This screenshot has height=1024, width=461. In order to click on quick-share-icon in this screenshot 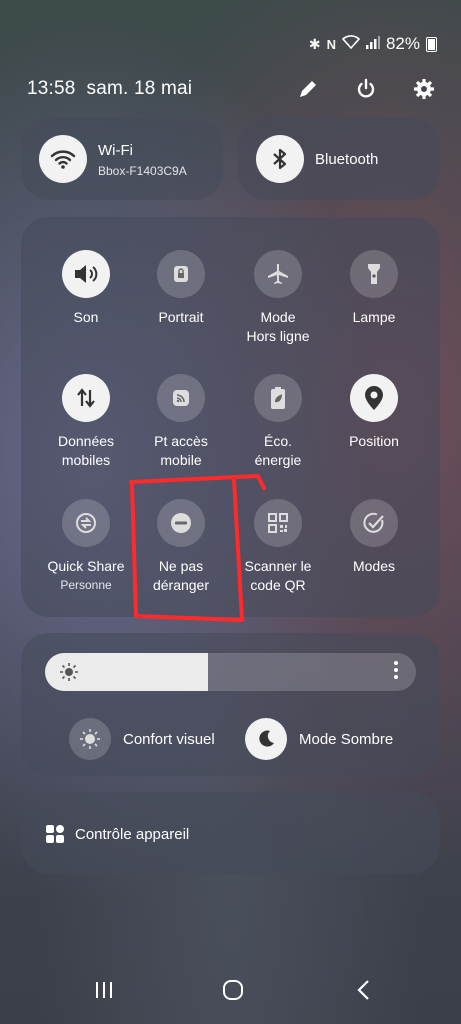, I will do `click(86, 523)`.